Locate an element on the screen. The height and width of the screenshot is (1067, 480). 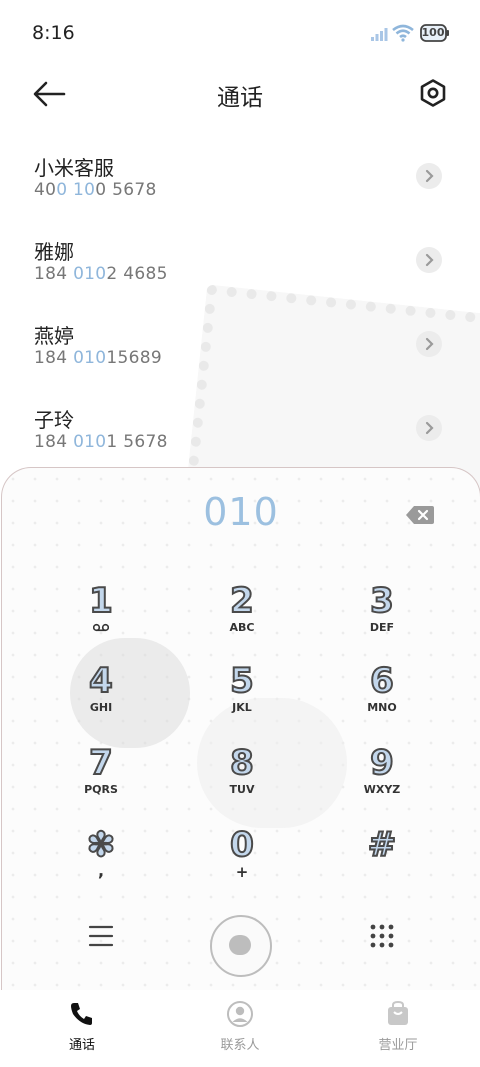
character-face-icon is located at coordinates (240, 945).